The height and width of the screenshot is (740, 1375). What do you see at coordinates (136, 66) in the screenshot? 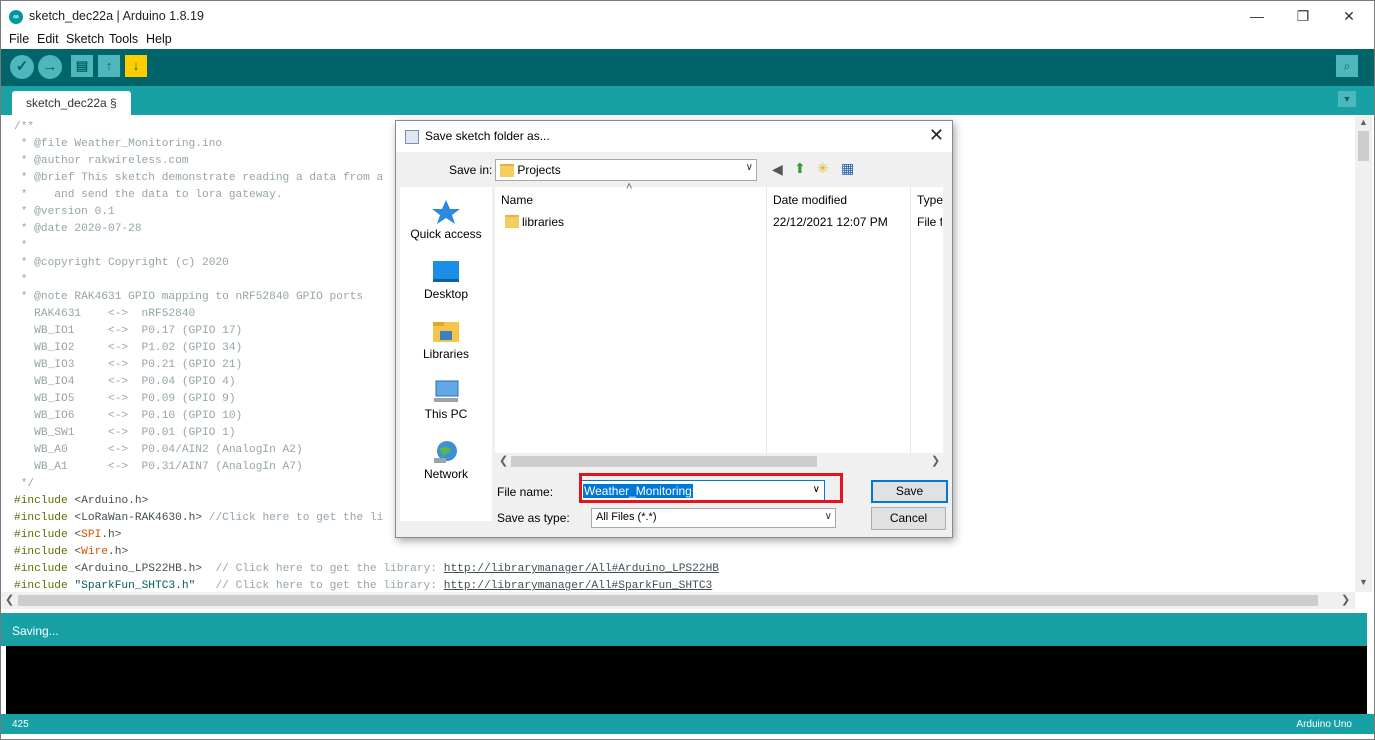
I see `save-sketch-button: ↓` at bounding box center [136, 66].